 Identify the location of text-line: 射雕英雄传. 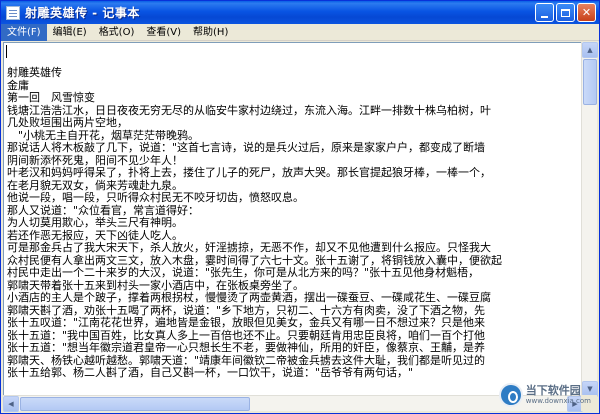
(34, 72).